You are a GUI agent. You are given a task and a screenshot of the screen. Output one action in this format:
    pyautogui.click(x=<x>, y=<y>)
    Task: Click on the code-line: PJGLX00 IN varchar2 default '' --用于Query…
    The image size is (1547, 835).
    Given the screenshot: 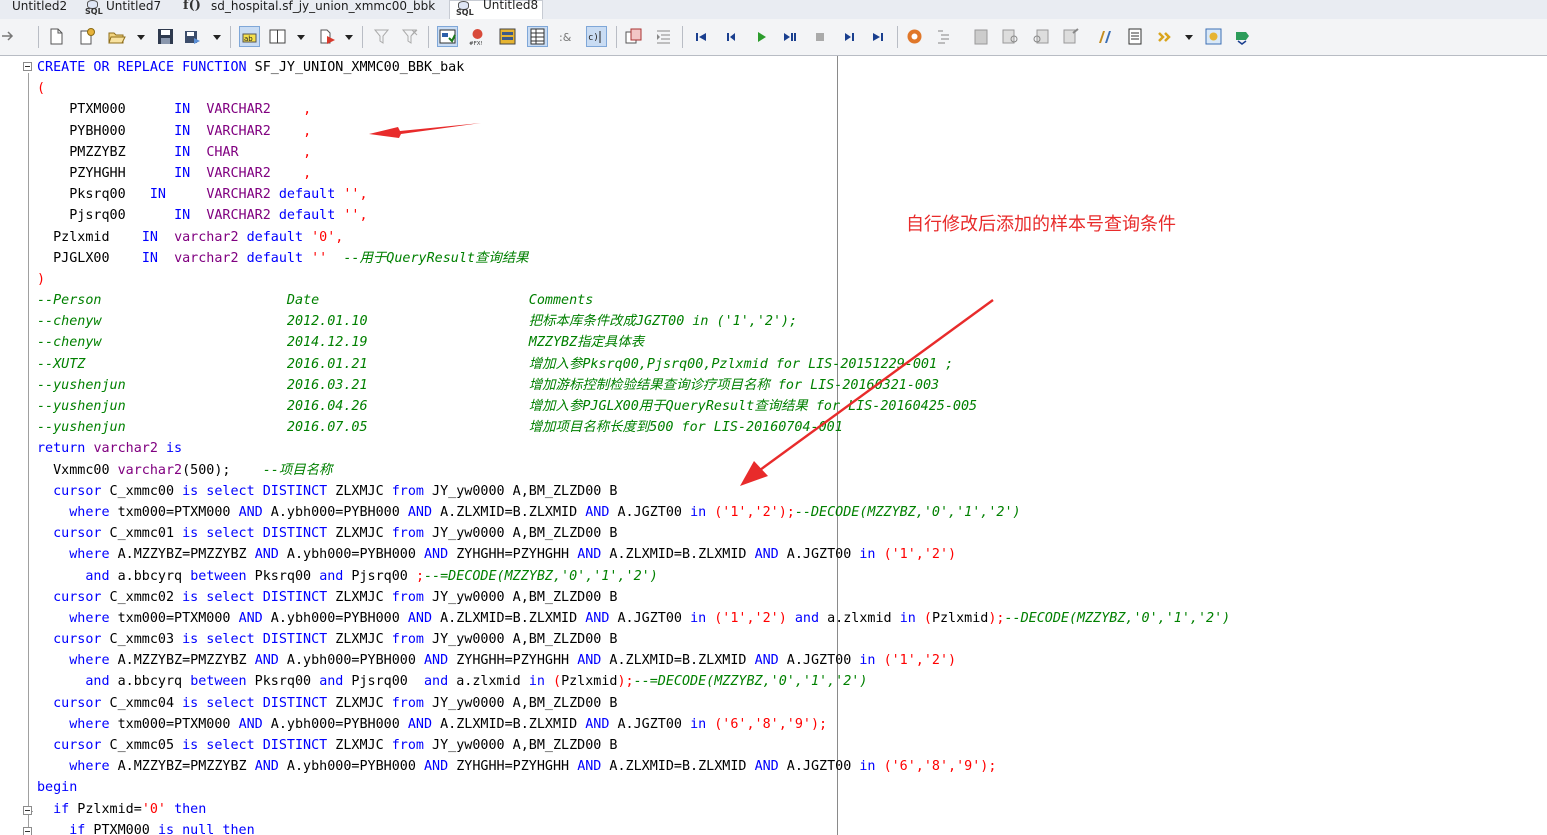 What is the action you would take?
    pyautogui.click(x=792, y=258)
    